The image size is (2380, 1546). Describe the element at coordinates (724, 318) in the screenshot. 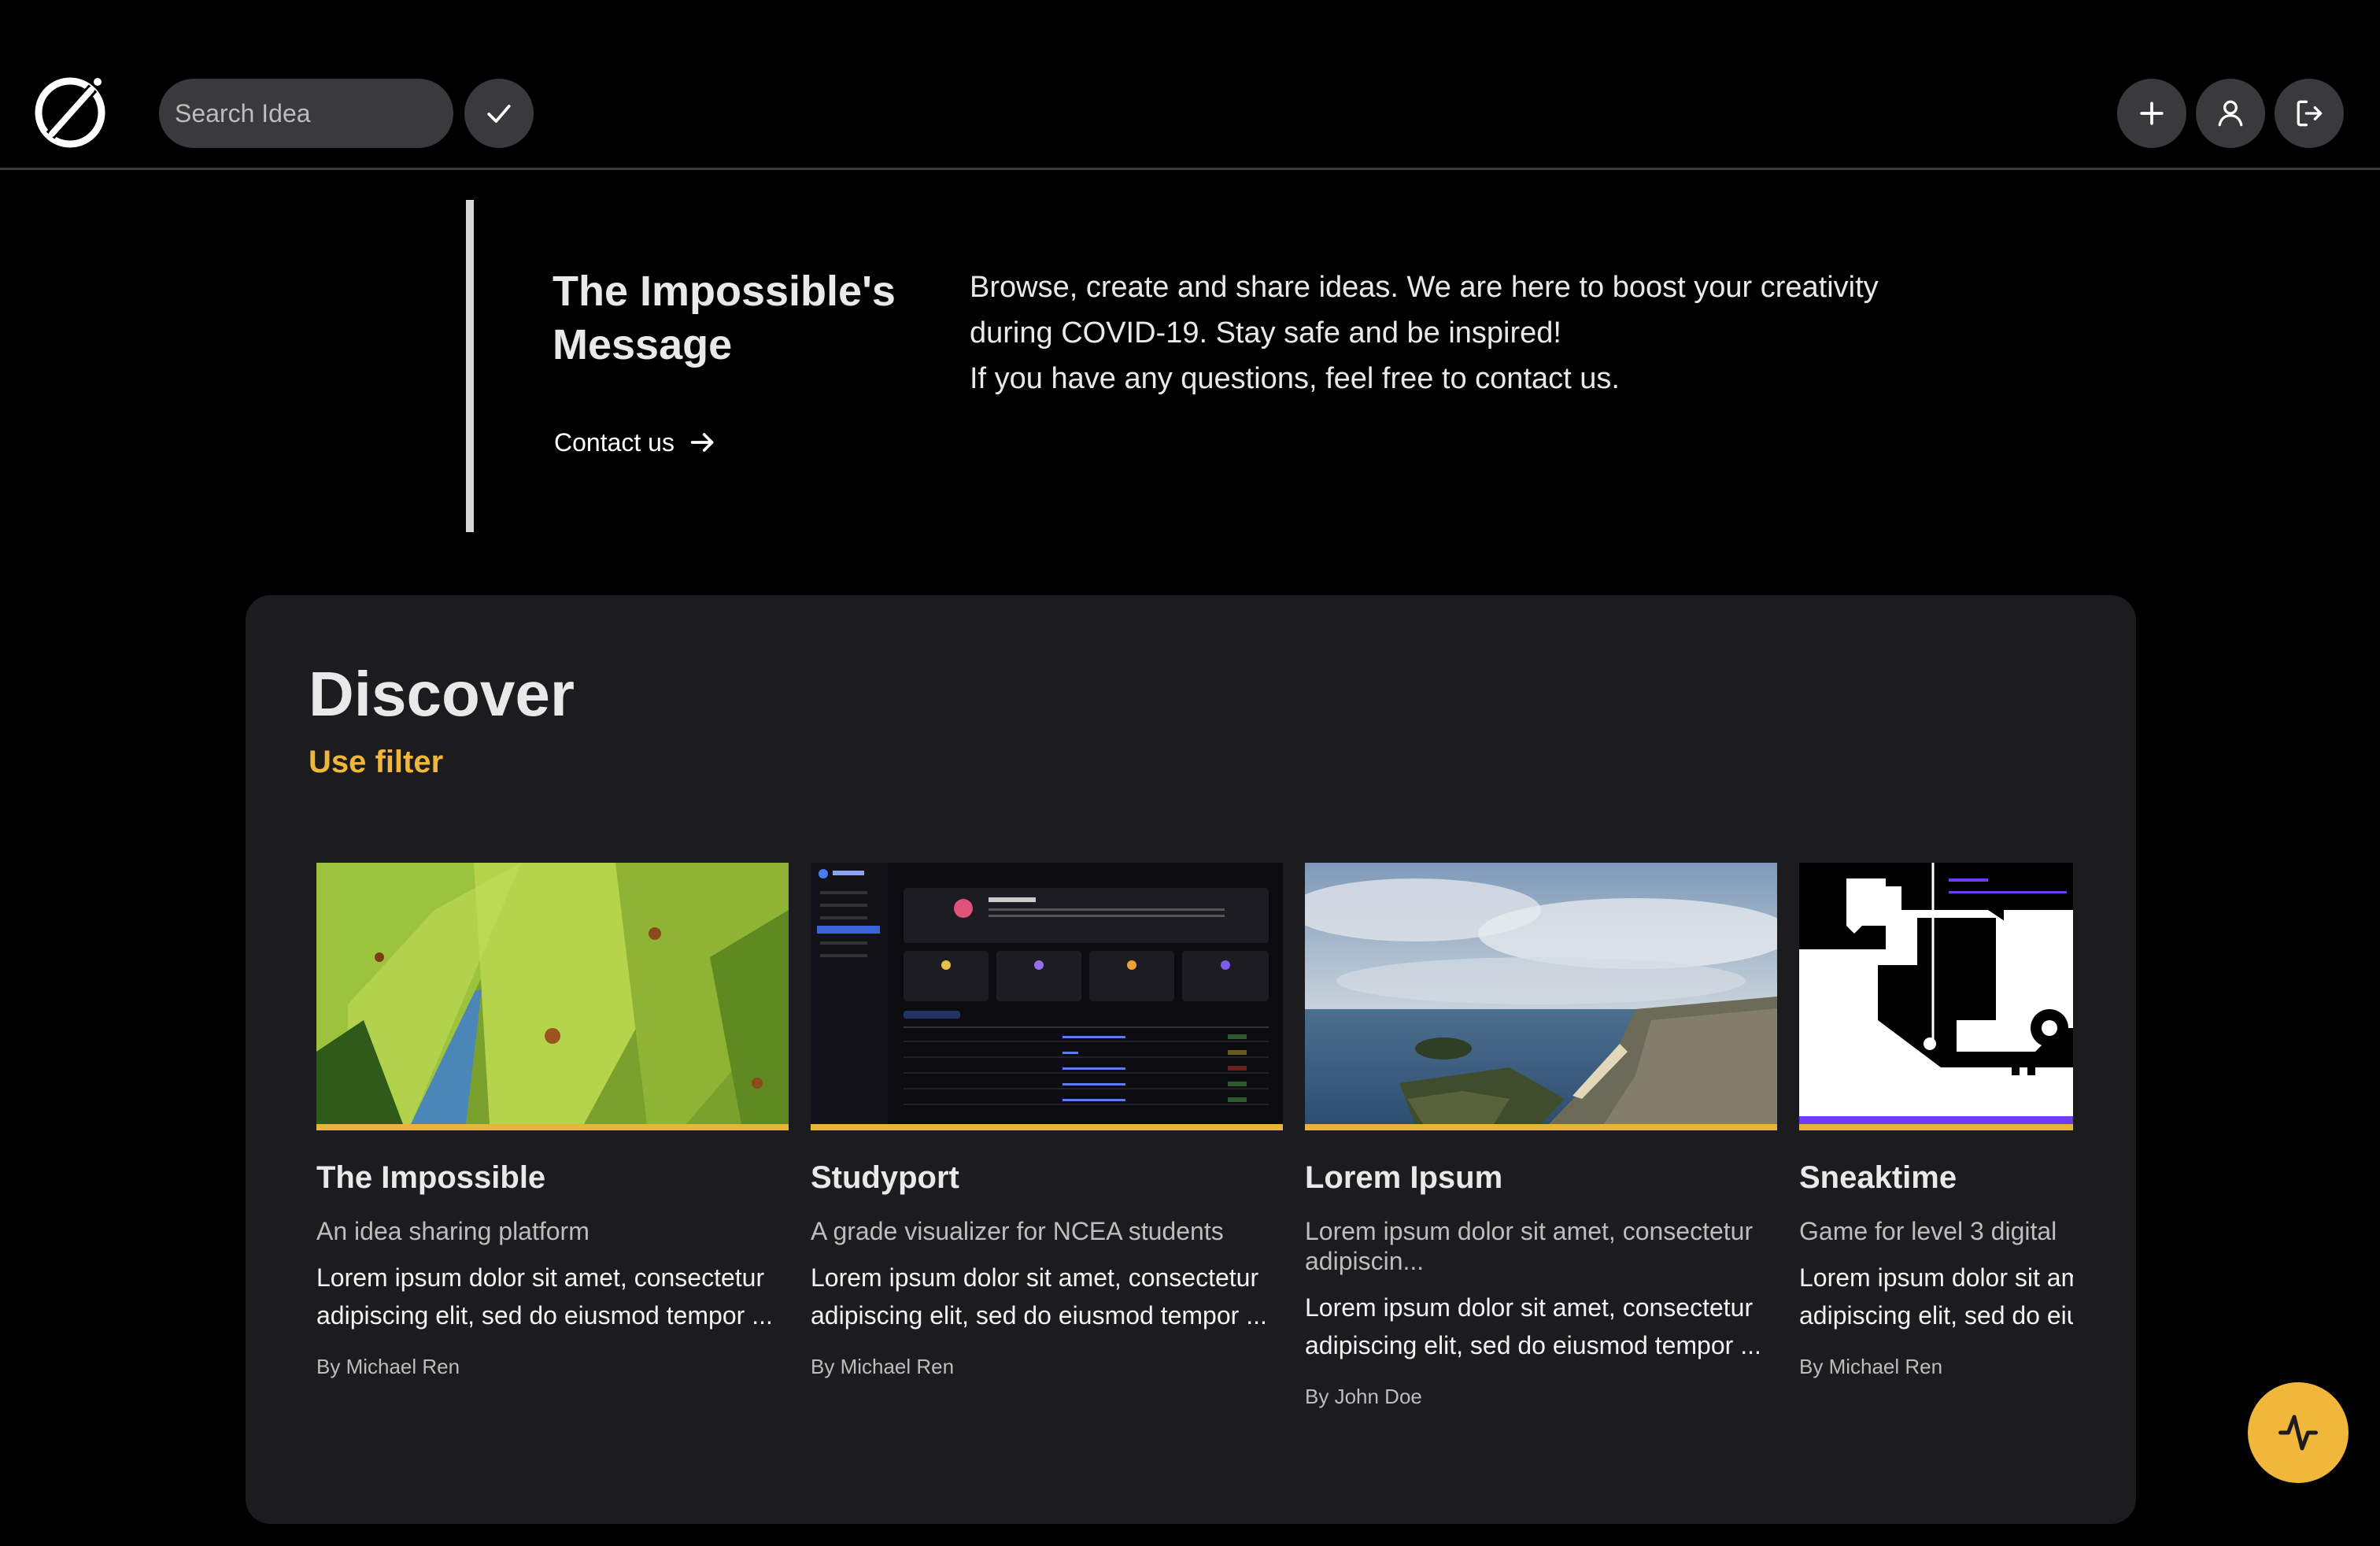

I see `message-title: The Impossible's Message` at that location.